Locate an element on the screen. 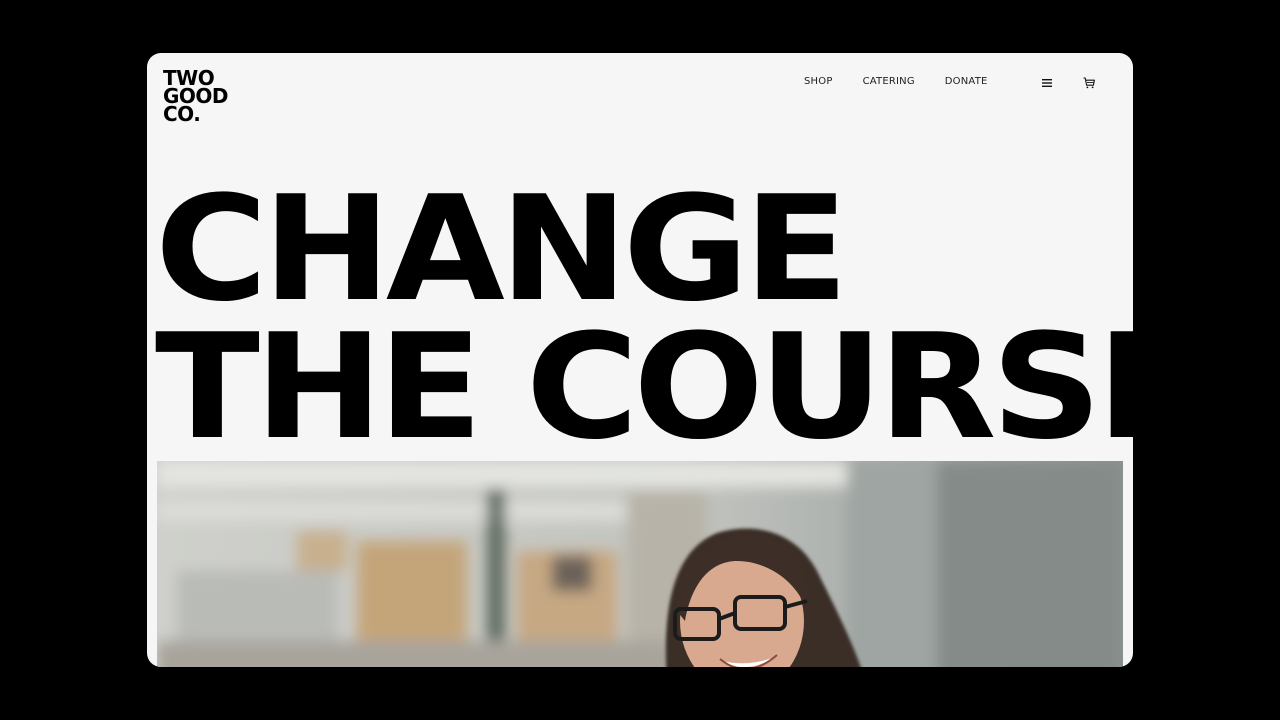 The width and height of the screenshot is (1280, 720). cart-button is located at coordinates (1089, 83).